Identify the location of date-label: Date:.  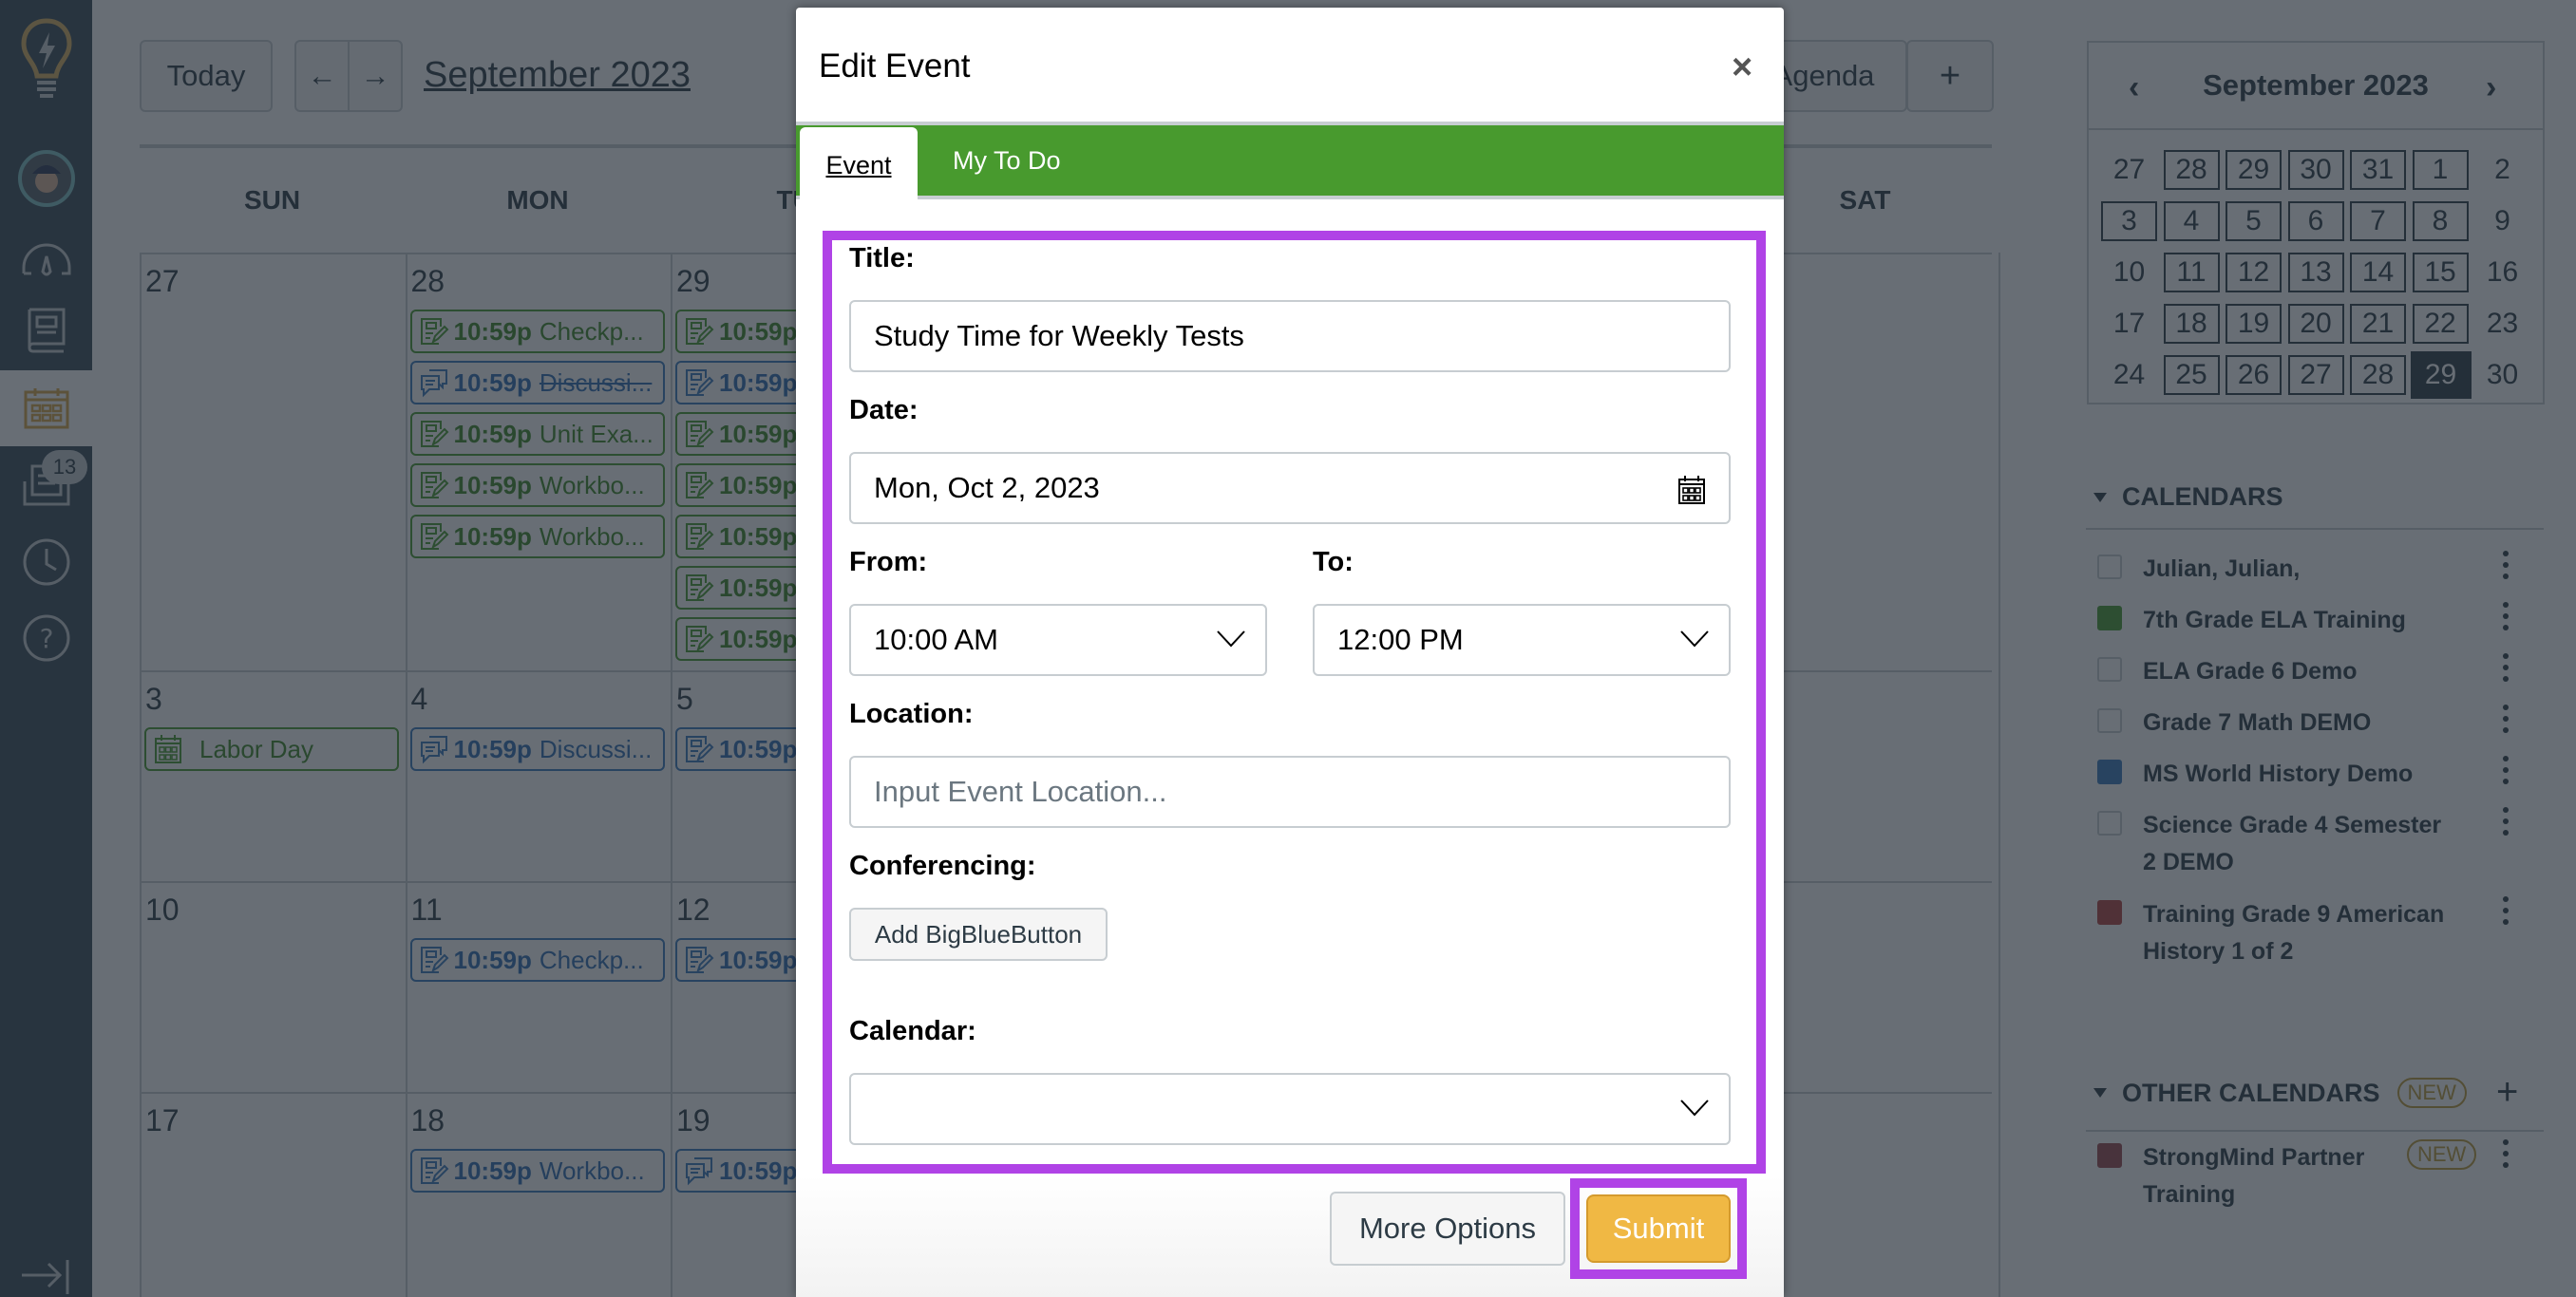
(884, 410).